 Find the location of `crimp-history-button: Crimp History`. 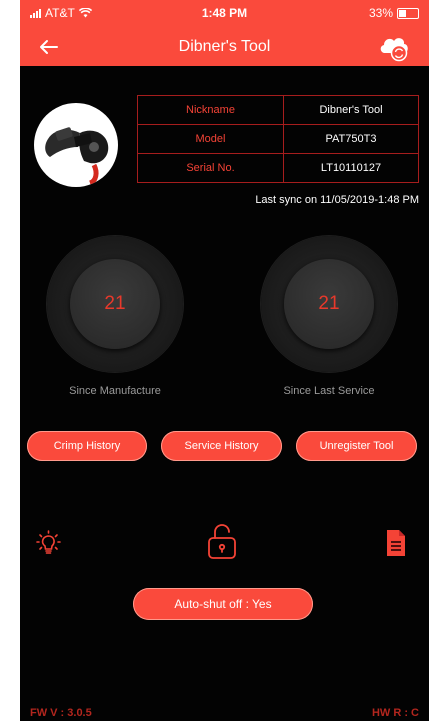

crimp-history-button: Crimp History is located at coordinates (87, 446).